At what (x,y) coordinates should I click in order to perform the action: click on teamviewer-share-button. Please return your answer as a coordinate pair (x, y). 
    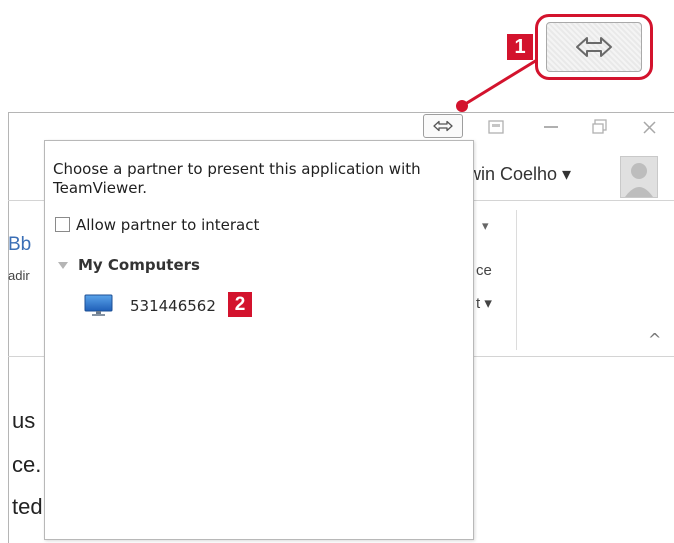
    Looking at the image, I should click on (443, 126).